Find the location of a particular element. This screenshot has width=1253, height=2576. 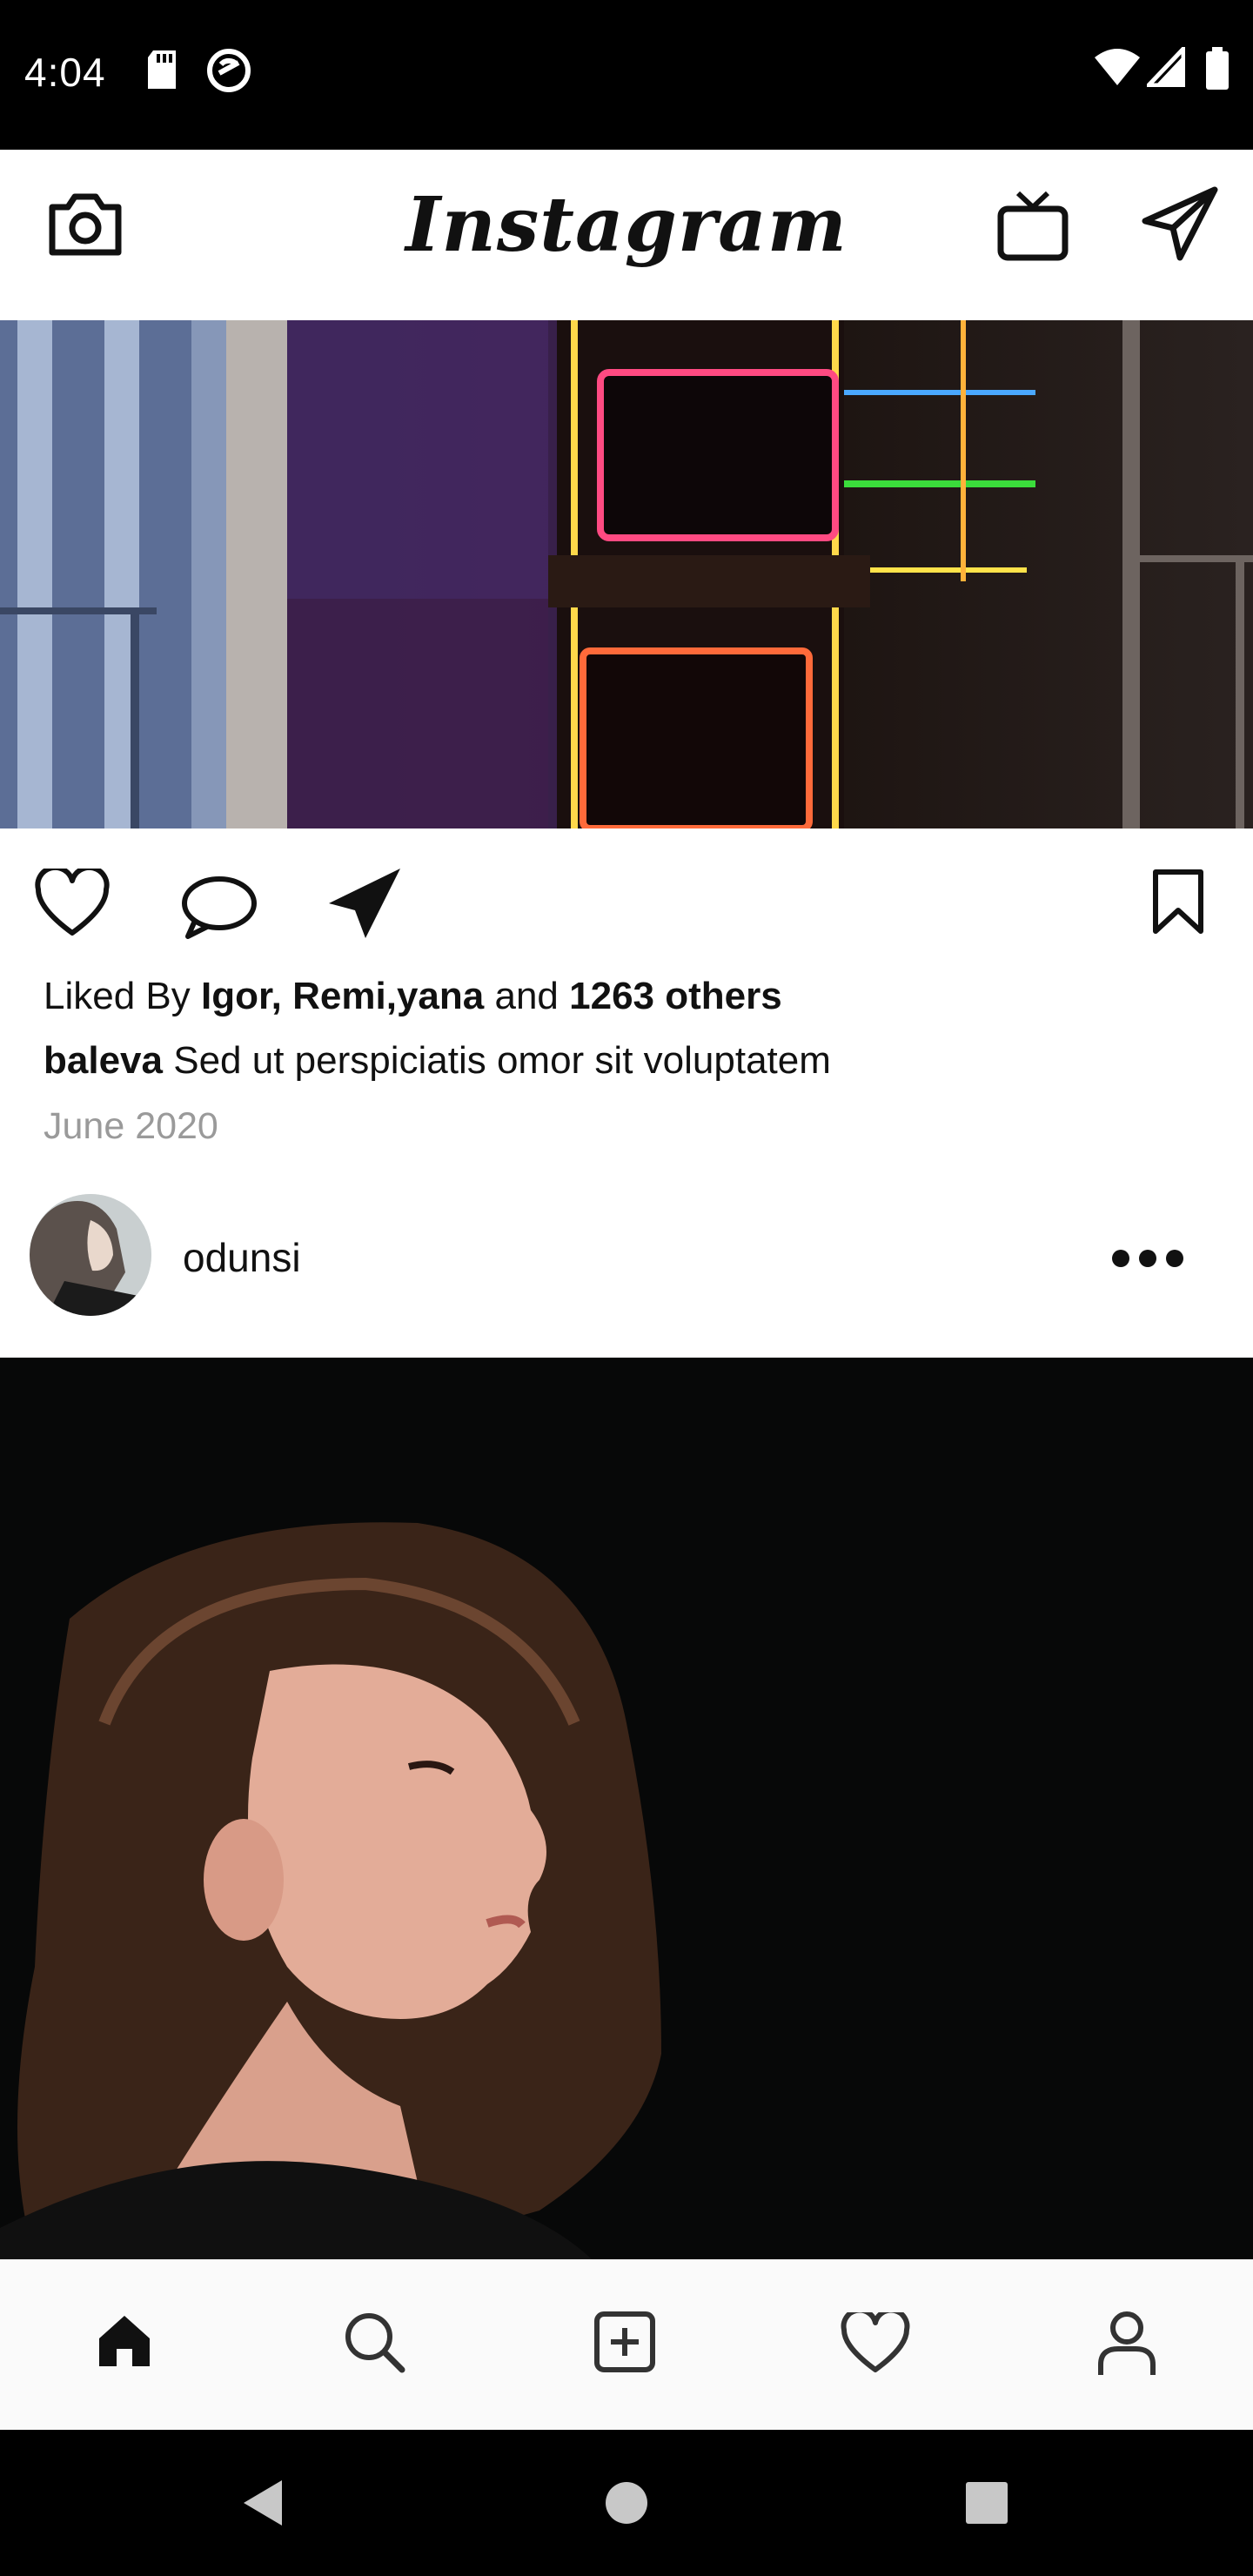

status-bar: 4:04 is located at coordinates (626, 75).